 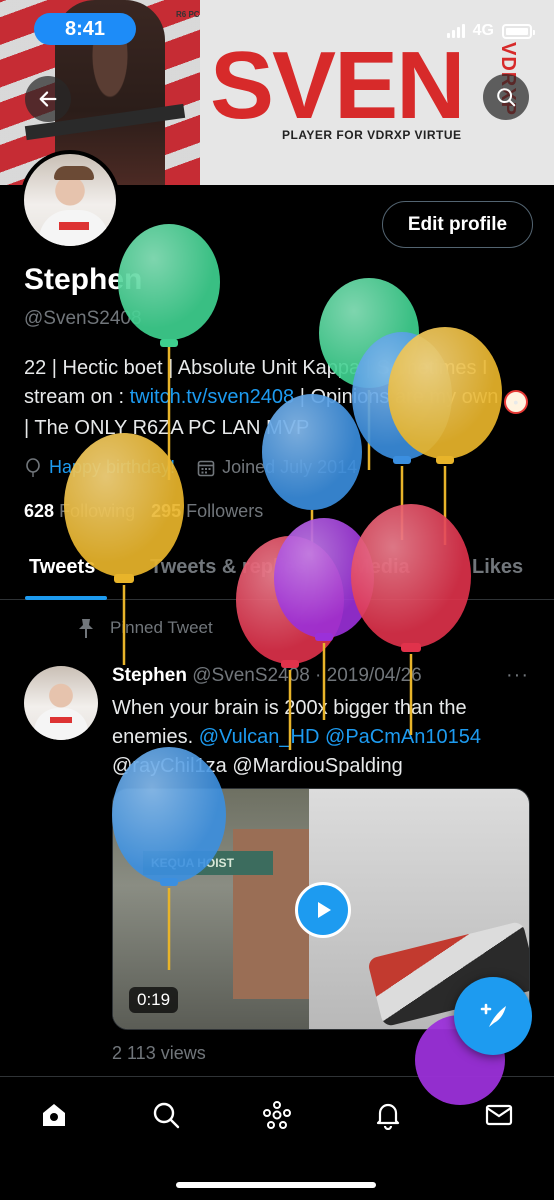 I want to click on followers-label: Followers, so click(x=225, y=511).